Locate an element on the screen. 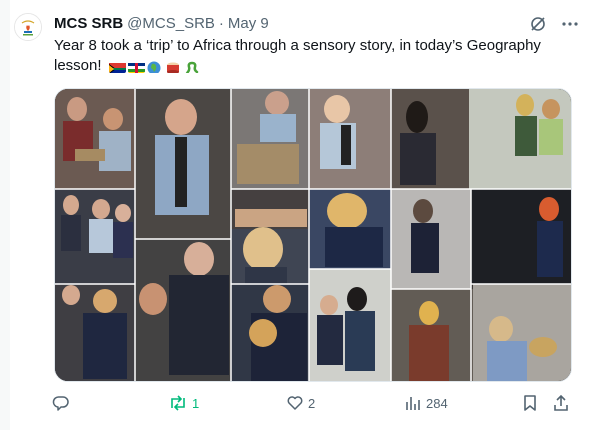 Image resolution: width=609 pixels, height=430 pixels. views-icon is located at coordinates (413, 403).